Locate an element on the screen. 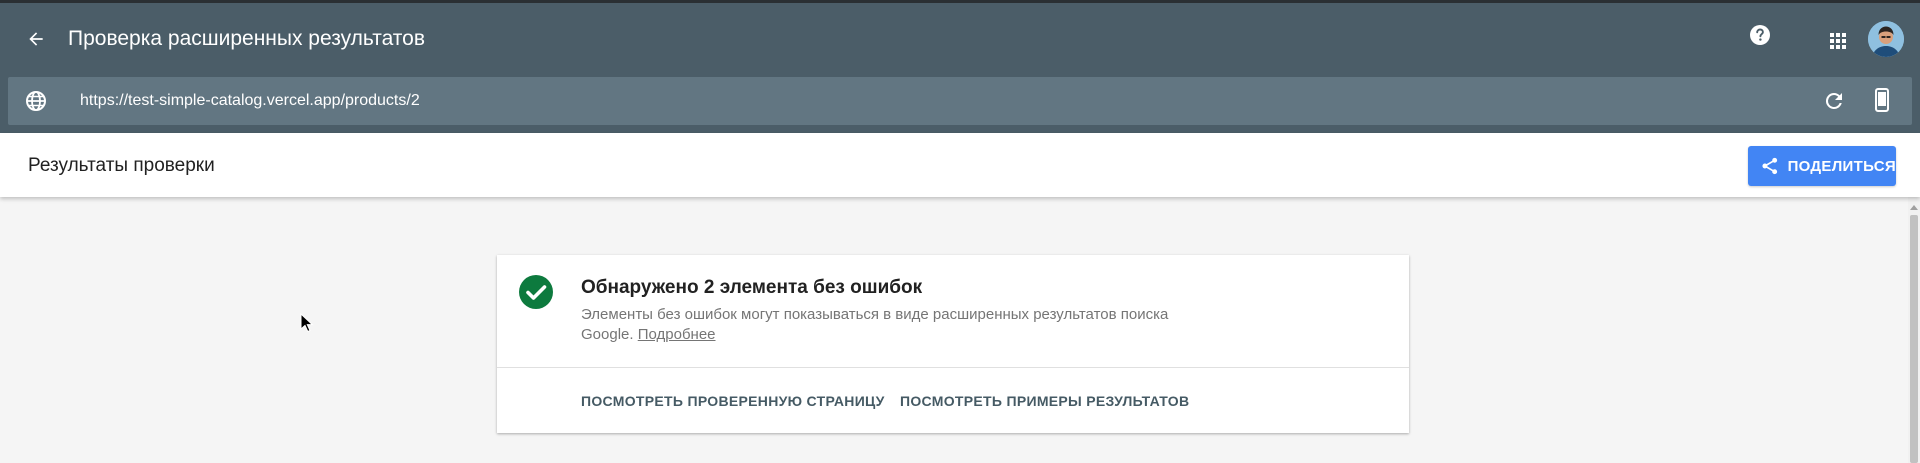  apps-button is located at coordinates (1838, 41).